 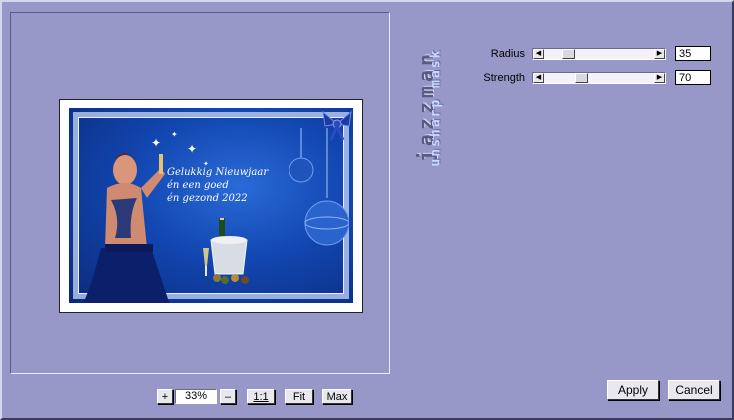 I want to click on radius-decrease-arrow-icon: ◀, so click(x=538, y=54).